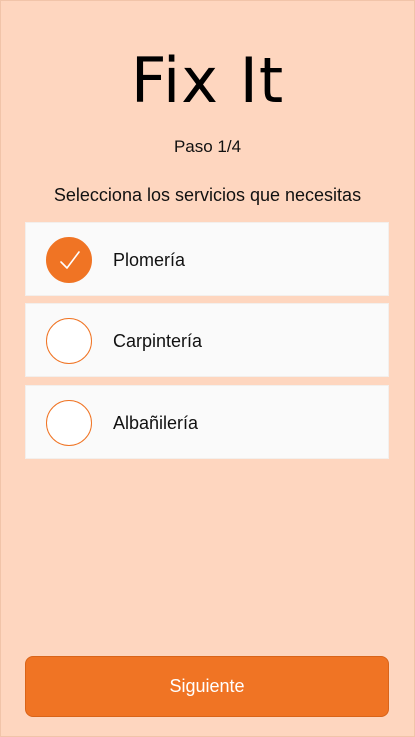 This screenshot has height=737, width=415. Describe the element at coordinates (207, 259) in the screenshot. I see `service-option-plomeria: Plomería` at that location.